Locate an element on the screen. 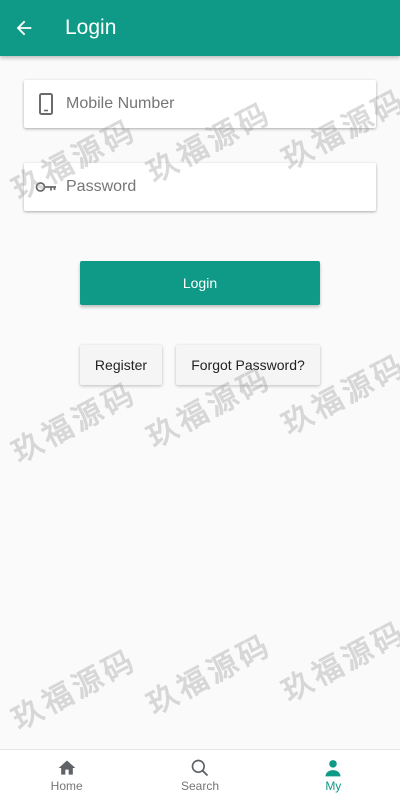  nav-my-label: My is located at coordinates (333, 786).